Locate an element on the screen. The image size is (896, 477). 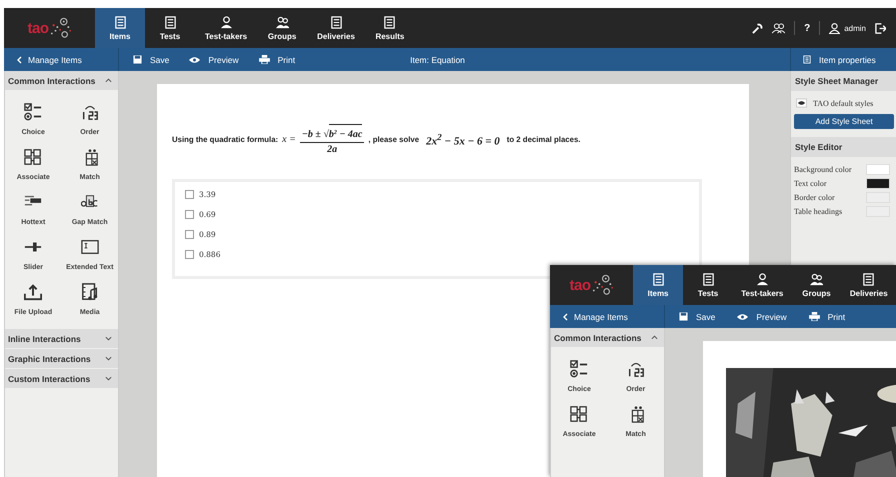
math-variable: x = is located at coordinates (289, 139).